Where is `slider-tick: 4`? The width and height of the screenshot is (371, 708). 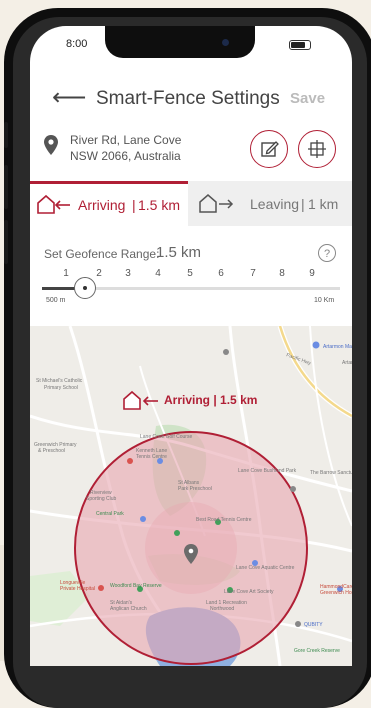
slider-tick: 4 is located at coordinates (158, 273).